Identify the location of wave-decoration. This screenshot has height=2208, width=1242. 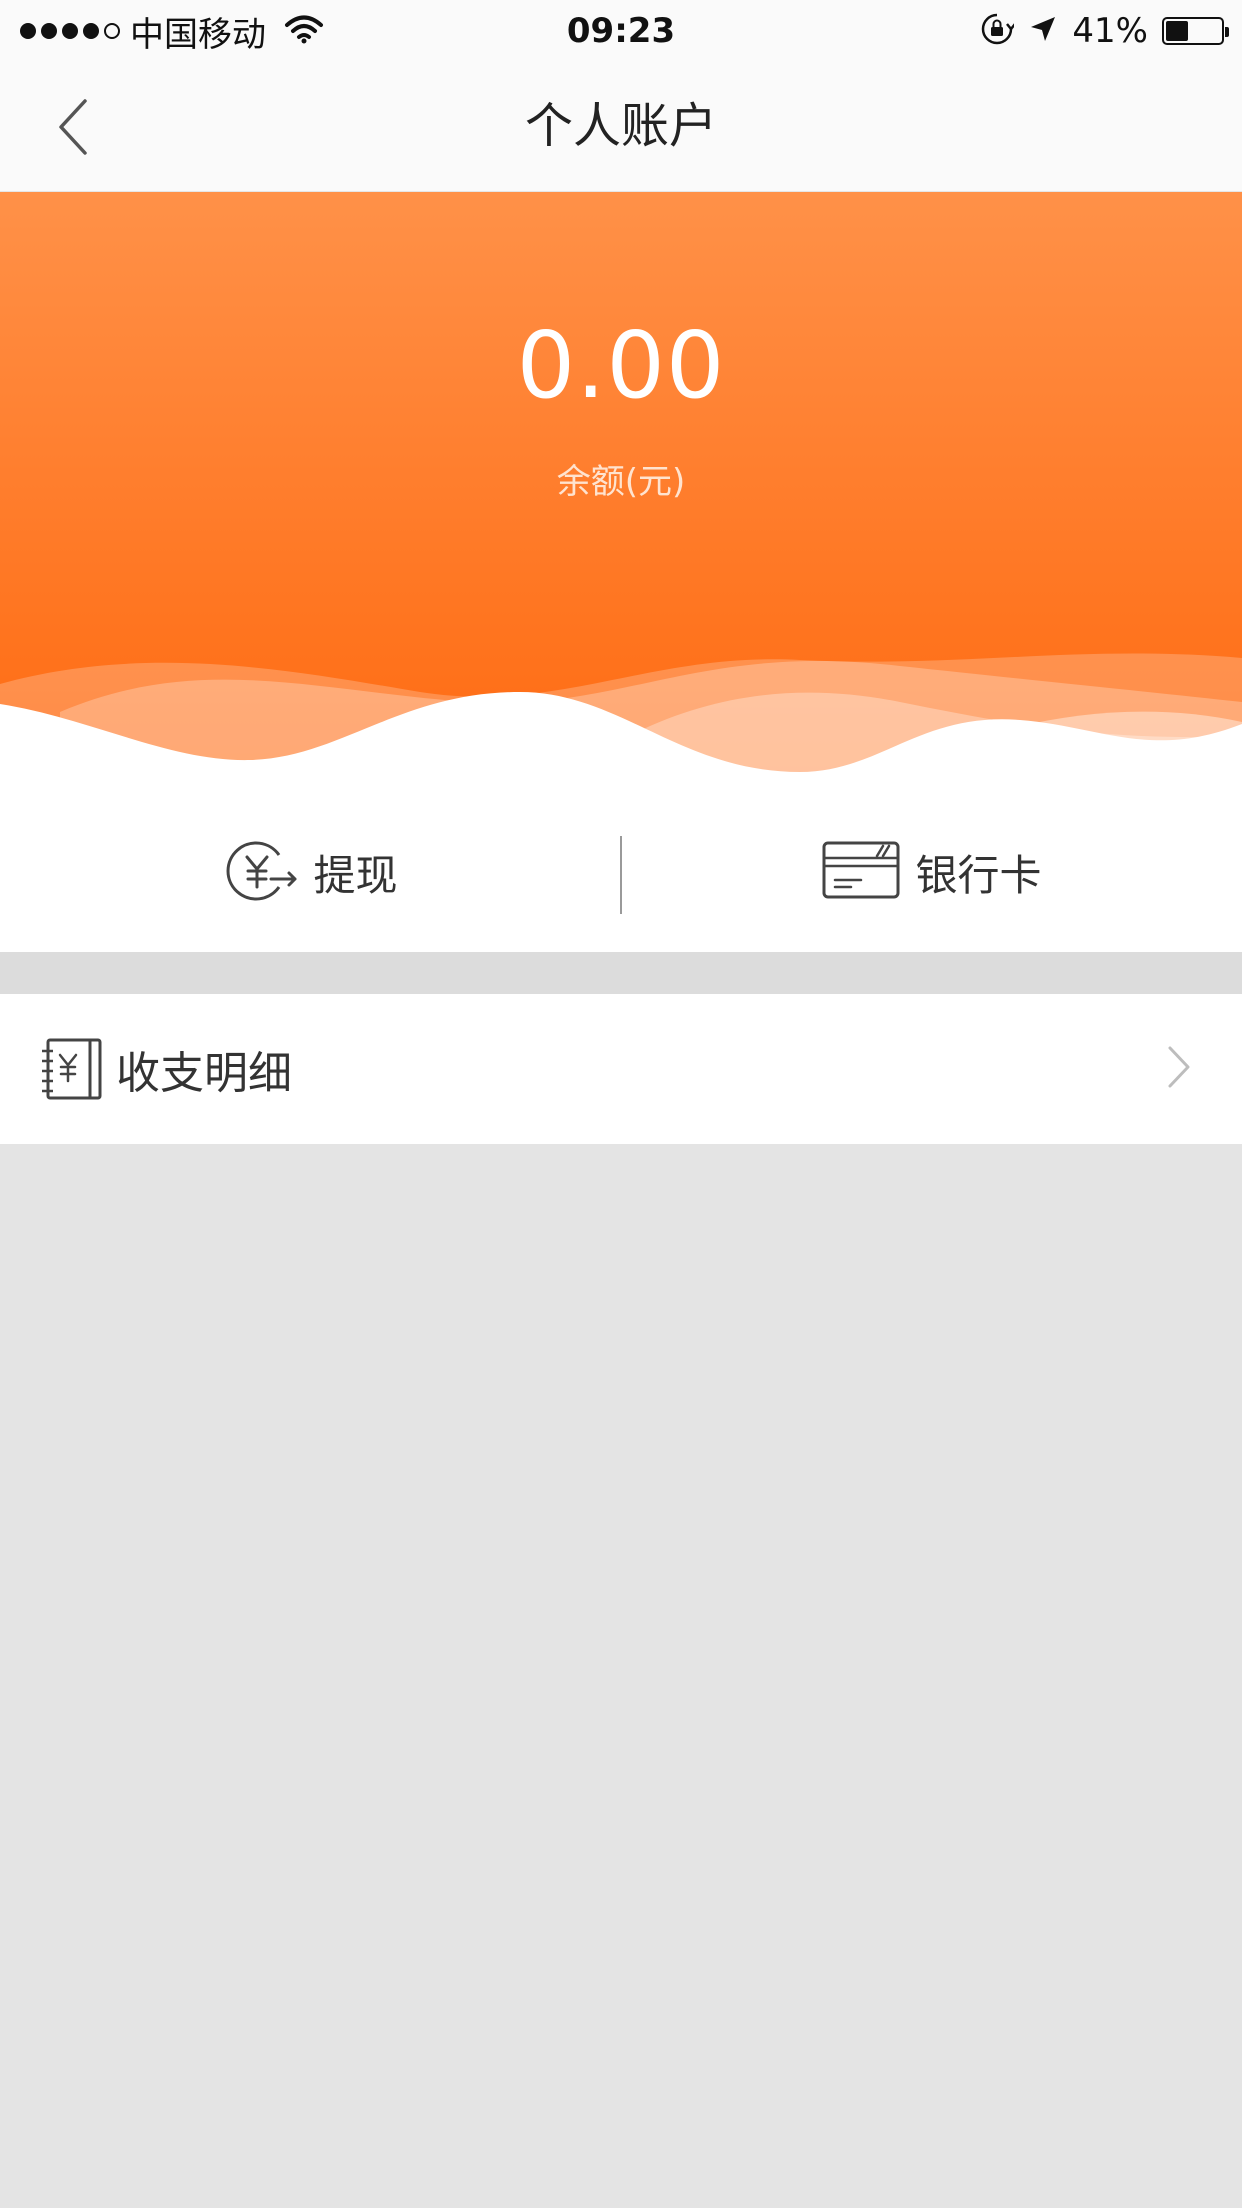
(621, 722).